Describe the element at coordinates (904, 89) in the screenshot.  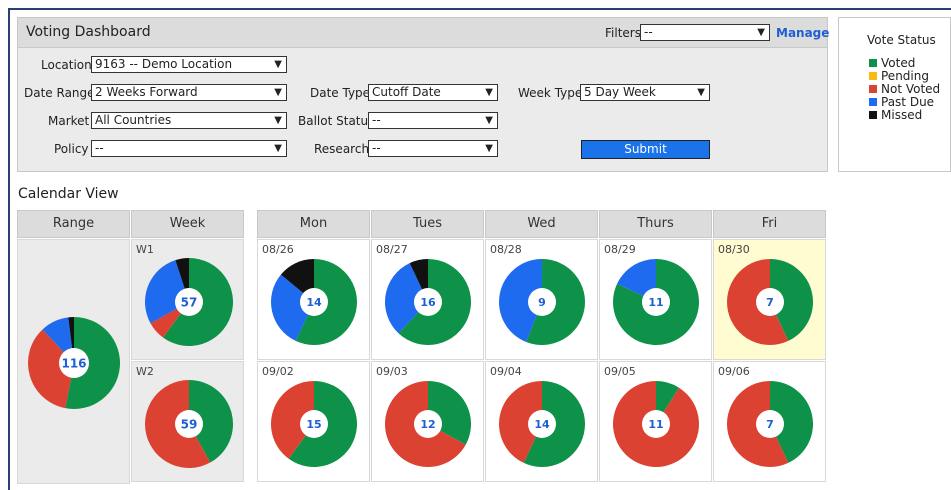
I see `legend-item-not-voted: Not Voted` at that location.